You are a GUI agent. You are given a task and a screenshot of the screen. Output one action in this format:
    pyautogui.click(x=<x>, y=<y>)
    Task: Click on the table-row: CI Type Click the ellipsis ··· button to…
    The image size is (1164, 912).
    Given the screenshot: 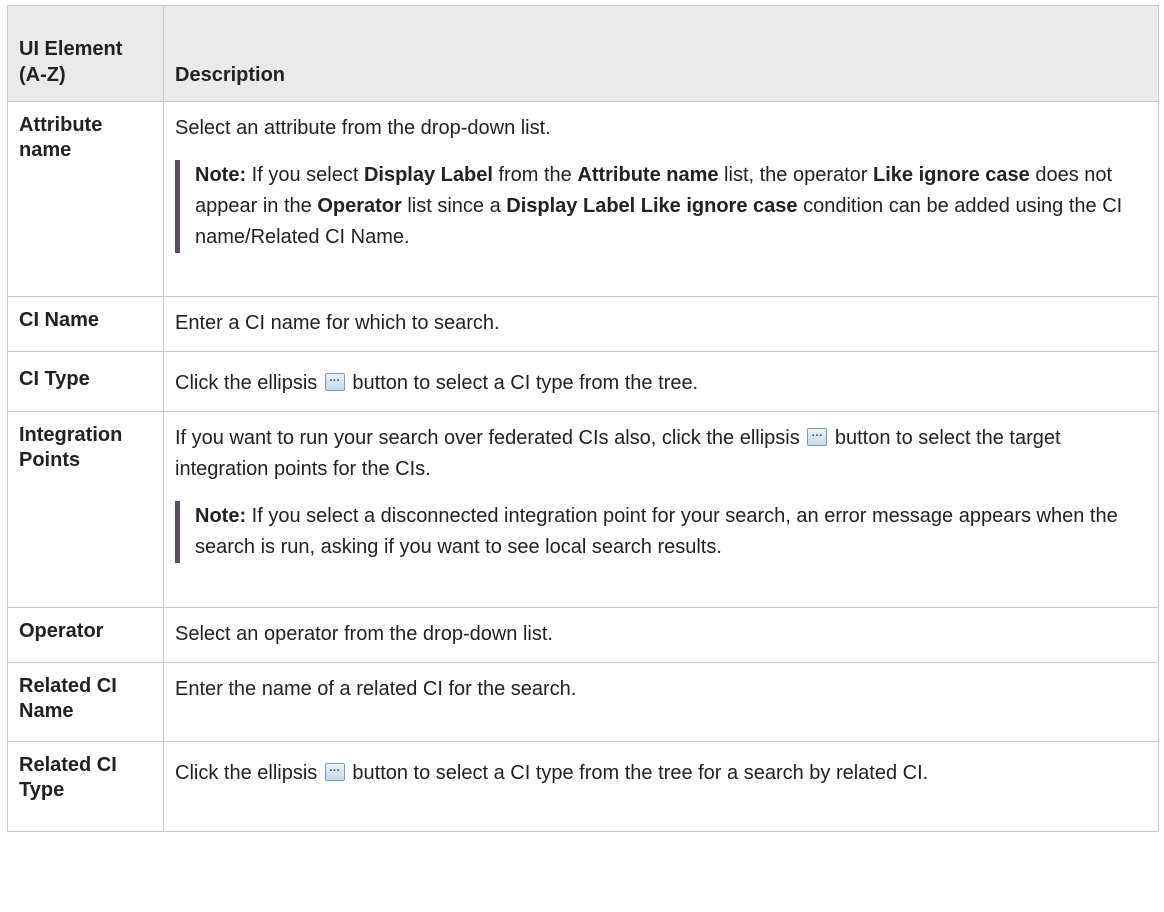 What is the action you would take?
    pyautogui.click(x=583, y=381)
    